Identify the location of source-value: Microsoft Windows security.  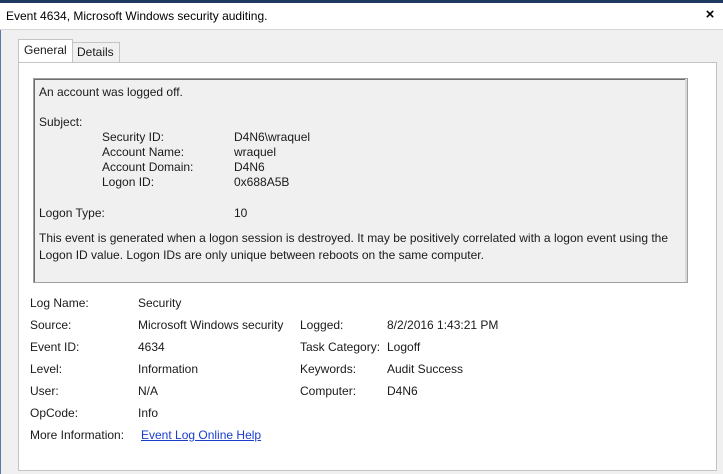
(211, 325).